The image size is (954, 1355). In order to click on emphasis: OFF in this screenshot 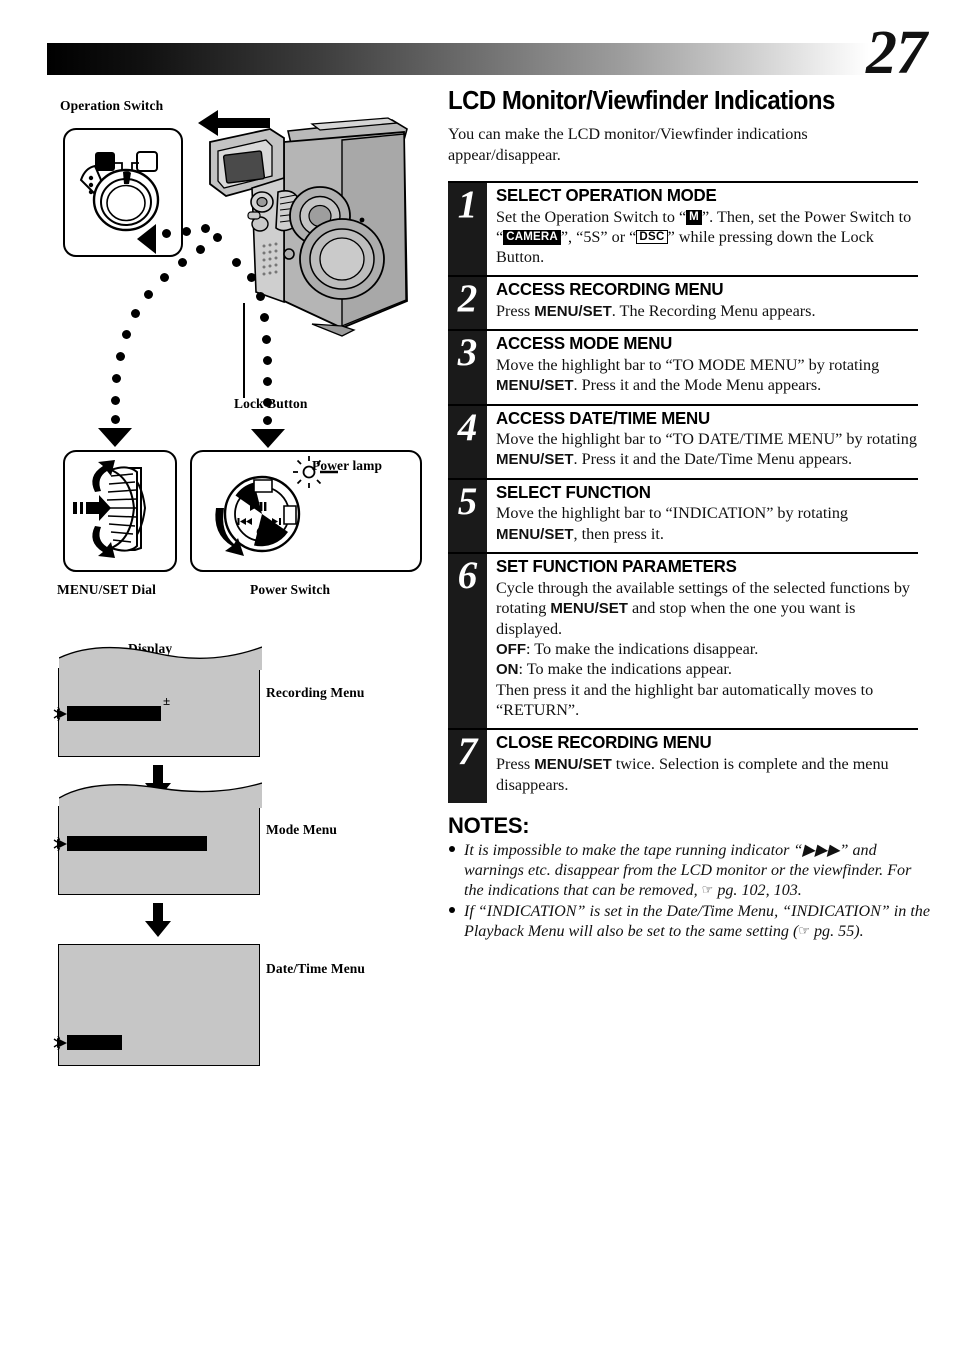, I will do `click(511, 649)`.